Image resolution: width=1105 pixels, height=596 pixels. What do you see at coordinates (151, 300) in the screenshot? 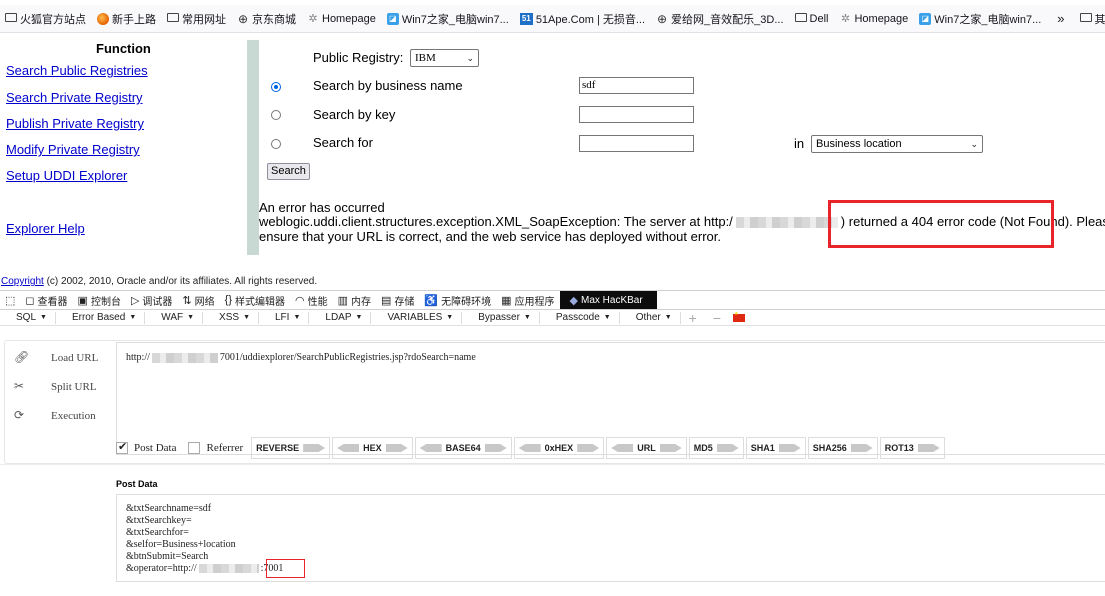
I see `tab-debugger: ▷ 调试器` at bounding box center [151, 300].